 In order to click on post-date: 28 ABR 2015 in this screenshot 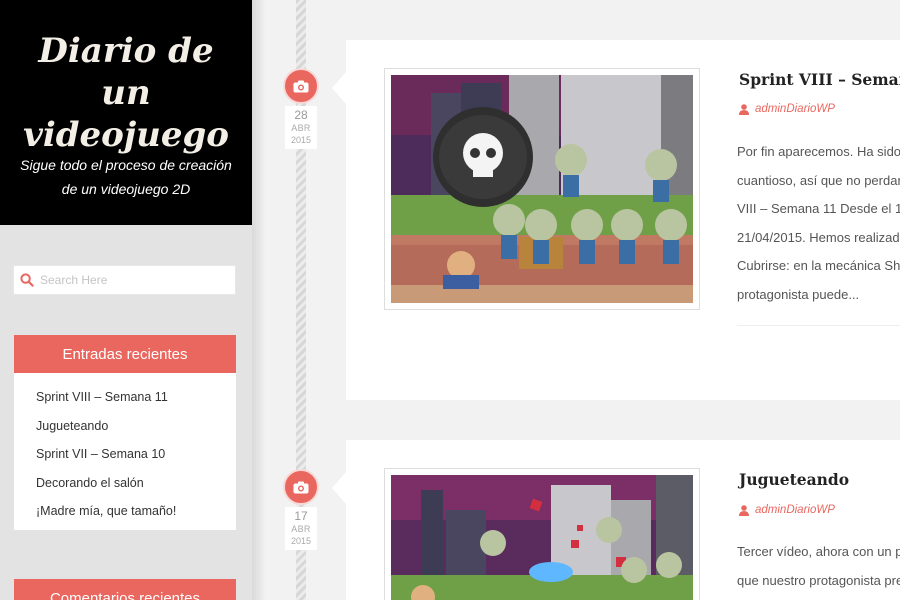, I will do `click(301, 127)`.